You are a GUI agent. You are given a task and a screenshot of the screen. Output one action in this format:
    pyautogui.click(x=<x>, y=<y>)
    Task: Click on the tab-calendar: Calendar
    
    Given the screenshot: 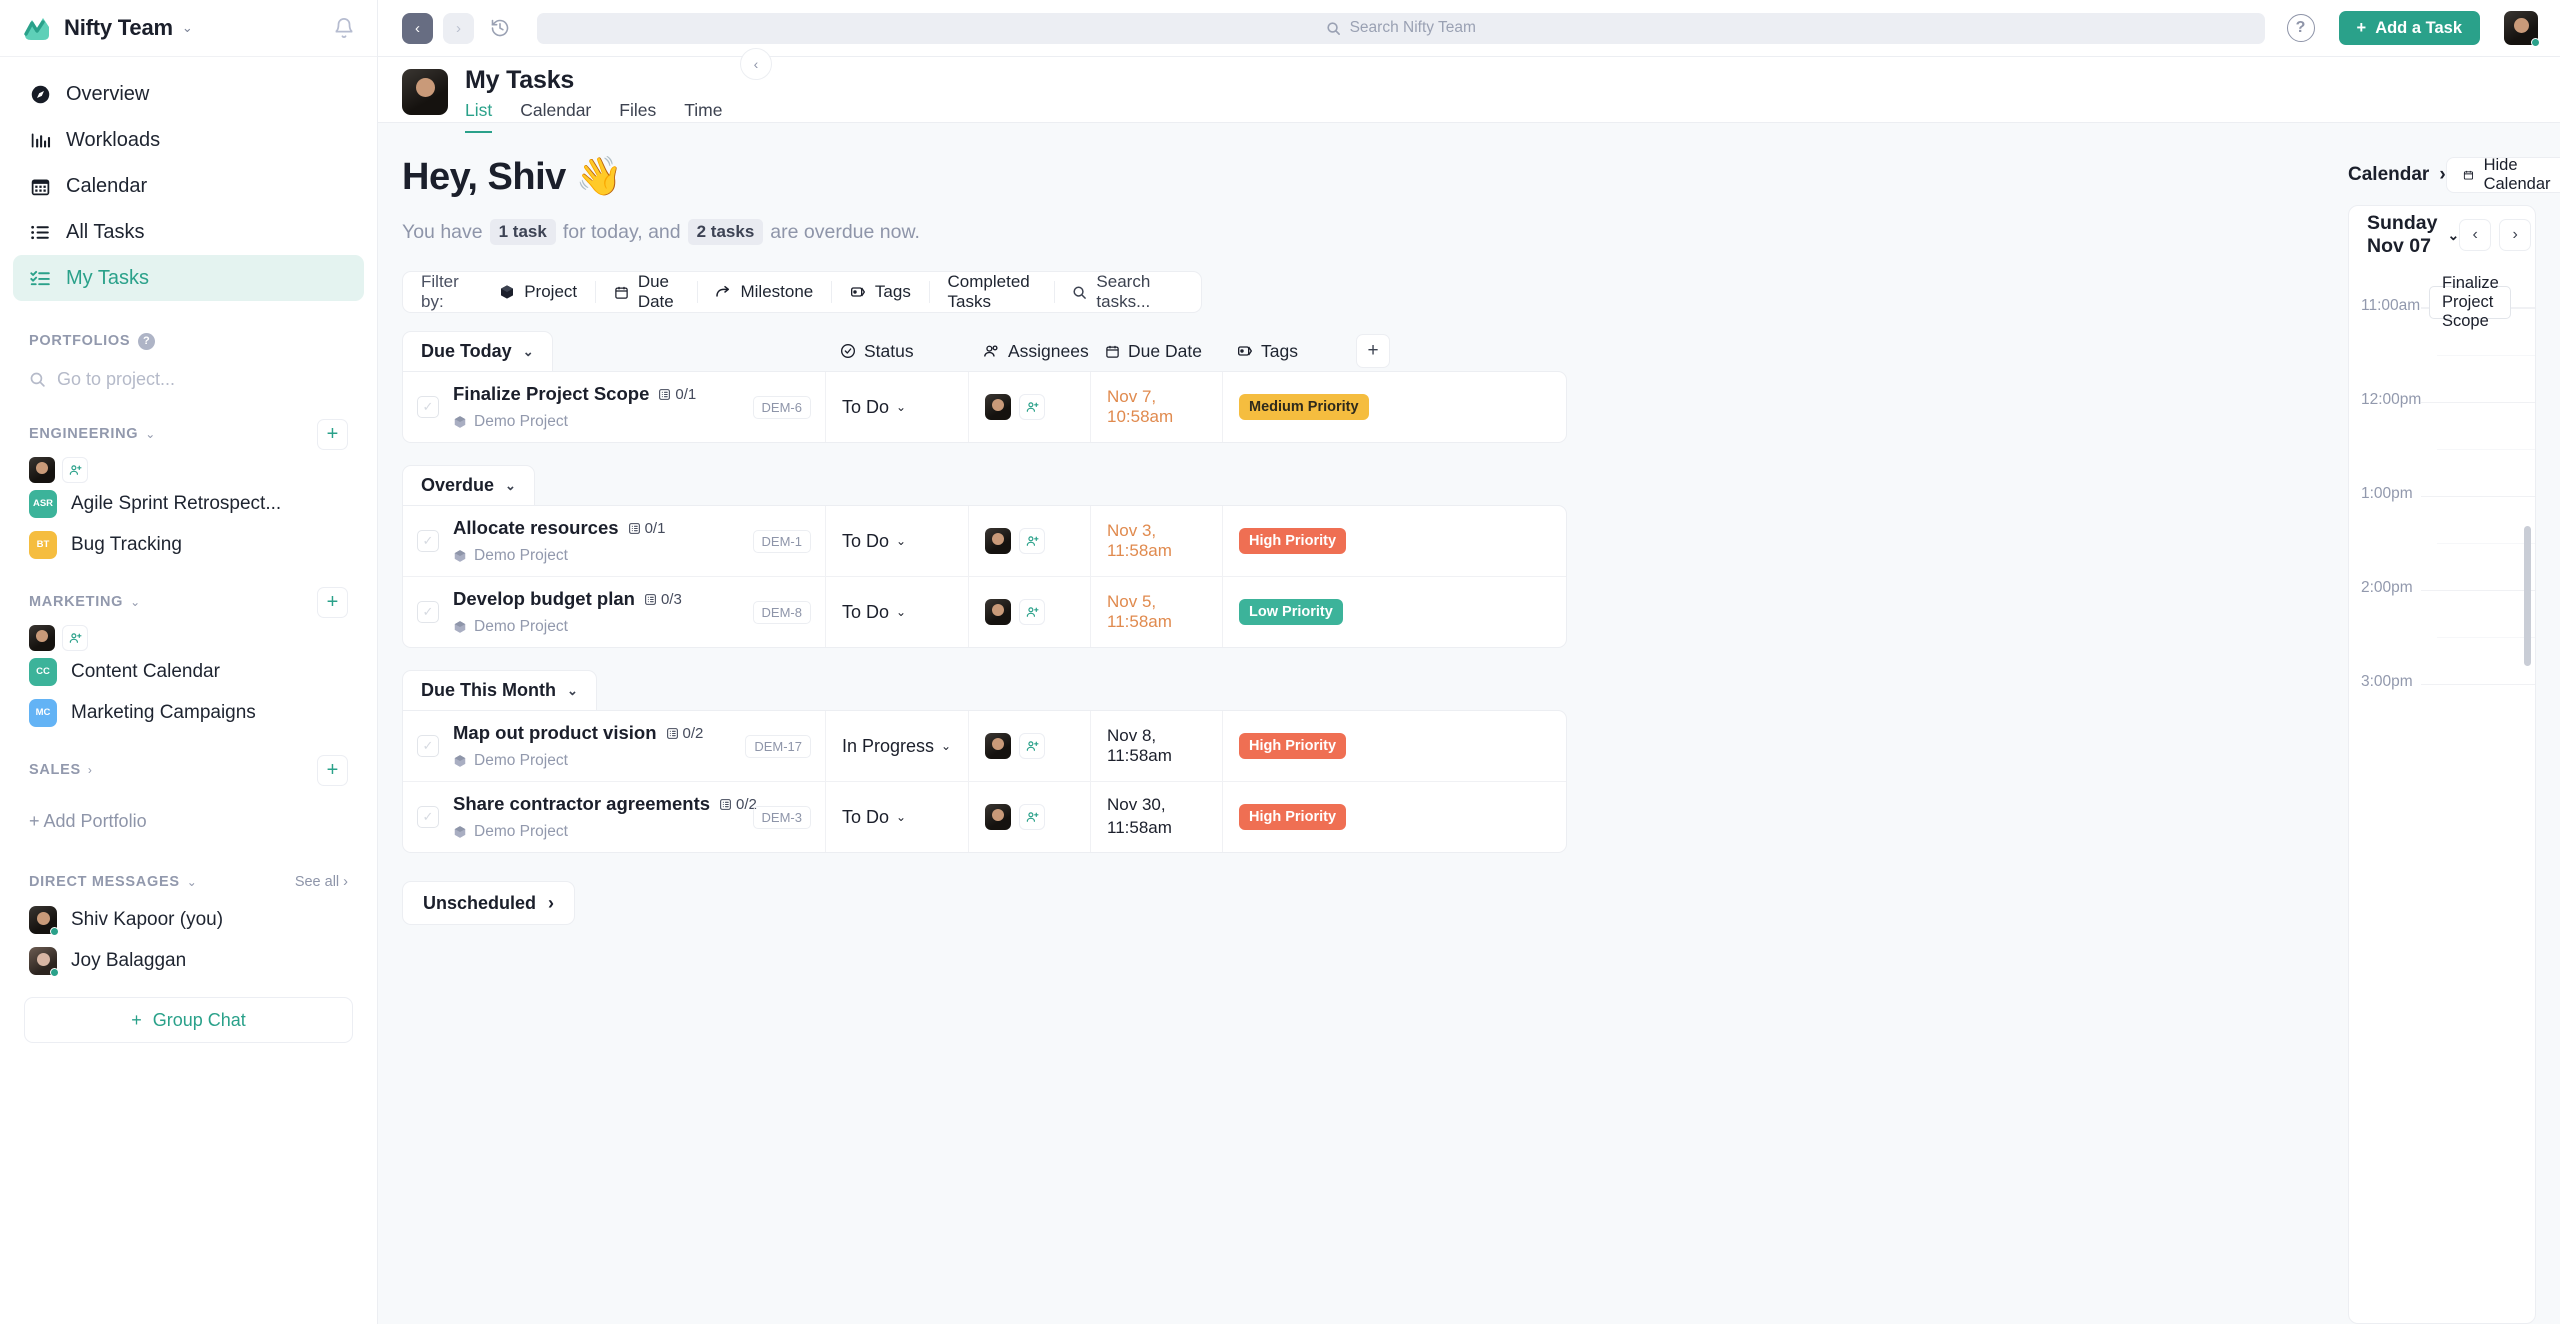 What is the action you would take?
    pyautogui.click(x=555, y=116)
    